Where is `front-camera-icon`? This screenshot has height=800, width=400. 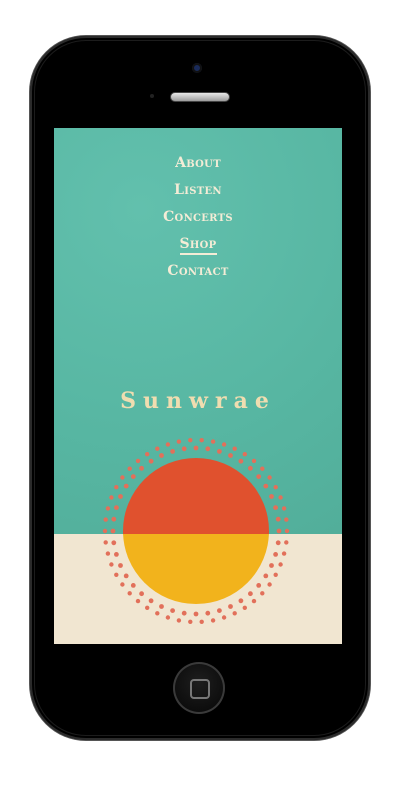
front-camera-icon is located at coordinates (197, 68).